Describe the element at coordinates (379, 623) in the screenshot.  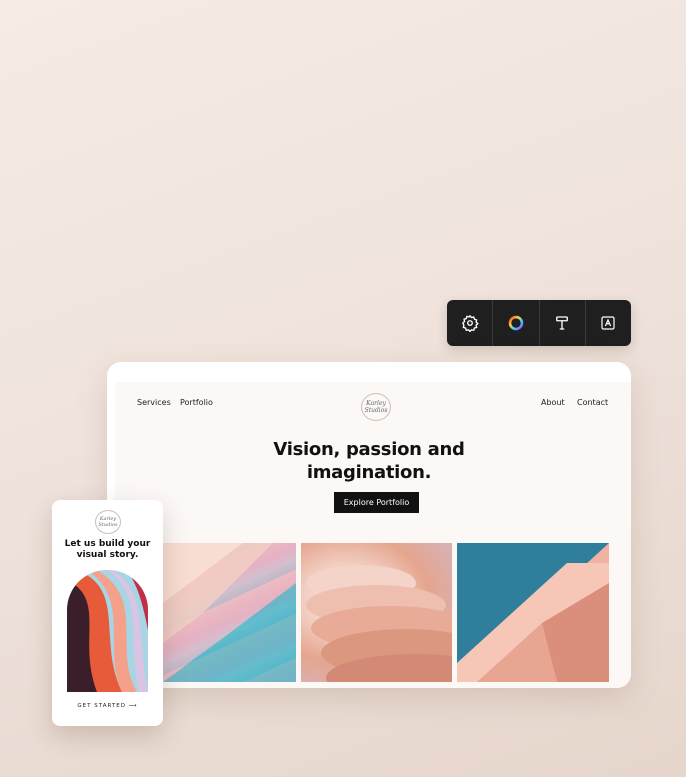
I see `spiral-sculpture-art` at that location.